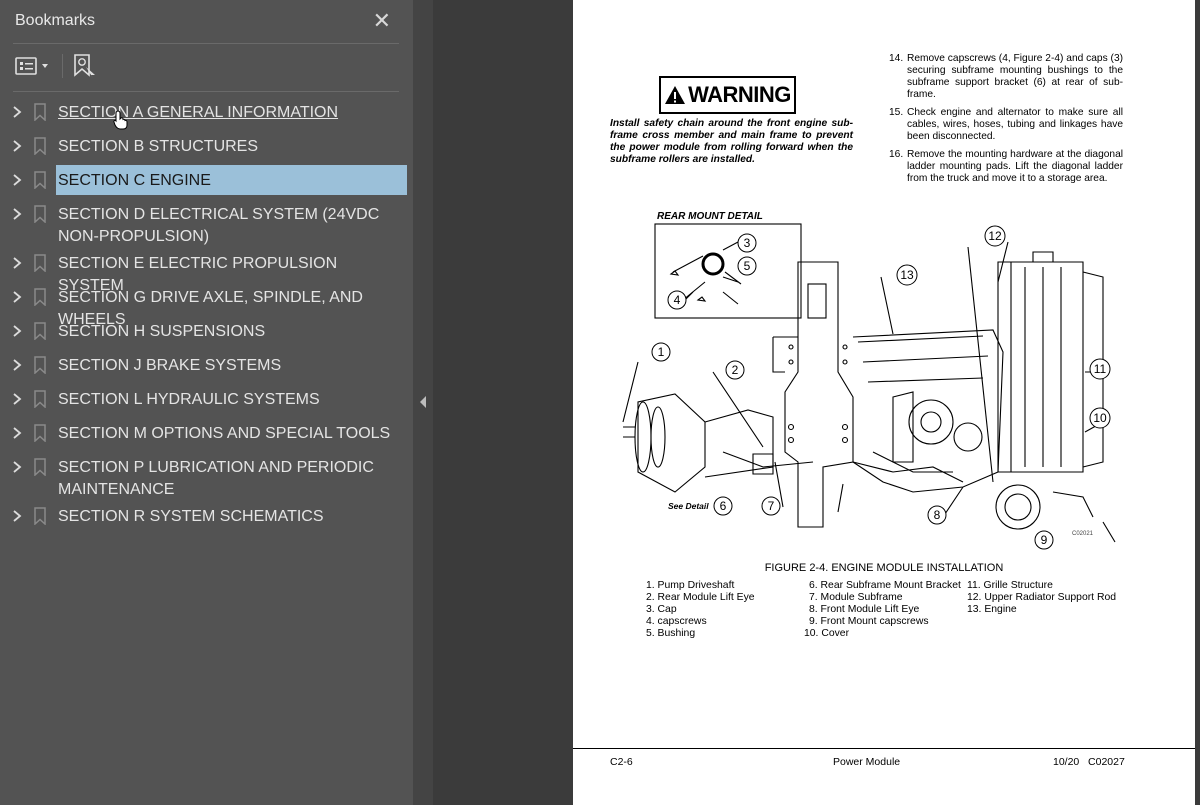 This screenshot has width=1200, height=805. Describe the element at coordinates (992, 609) in the screenshot. I see `legend-item: 13. Engine` at that location.